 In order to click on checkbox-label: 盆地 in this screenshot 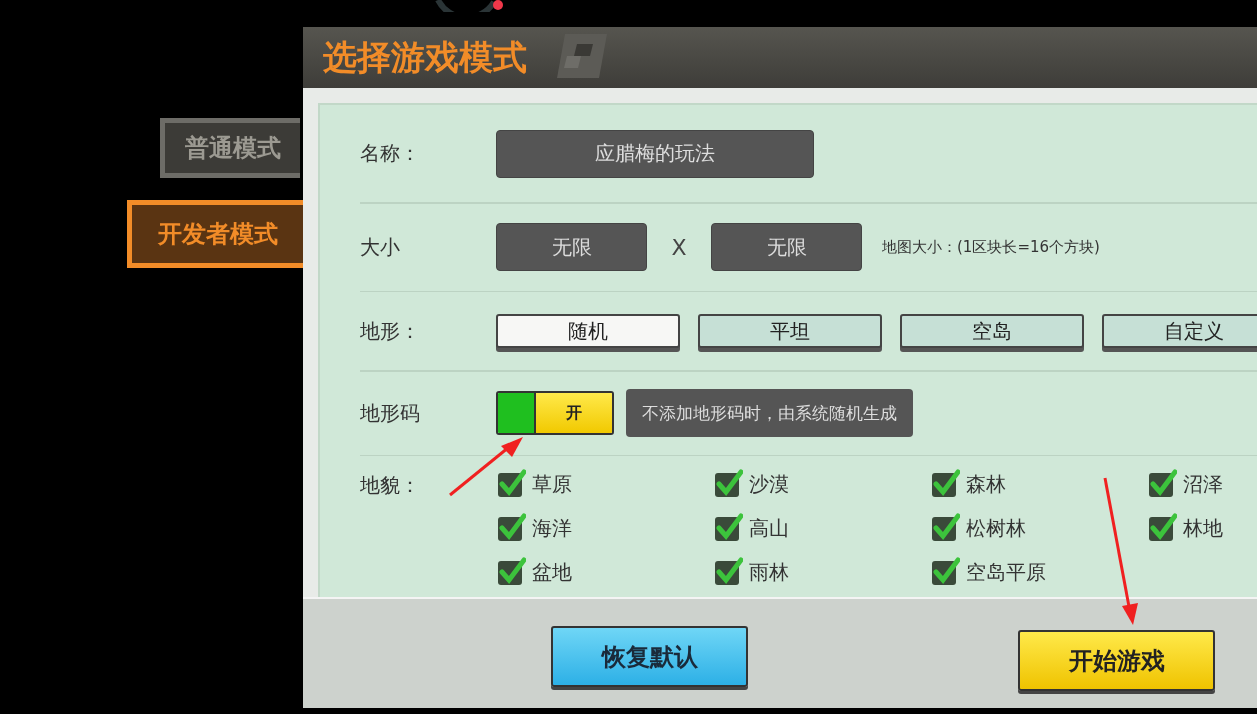, I will do `click(552, 572)`.